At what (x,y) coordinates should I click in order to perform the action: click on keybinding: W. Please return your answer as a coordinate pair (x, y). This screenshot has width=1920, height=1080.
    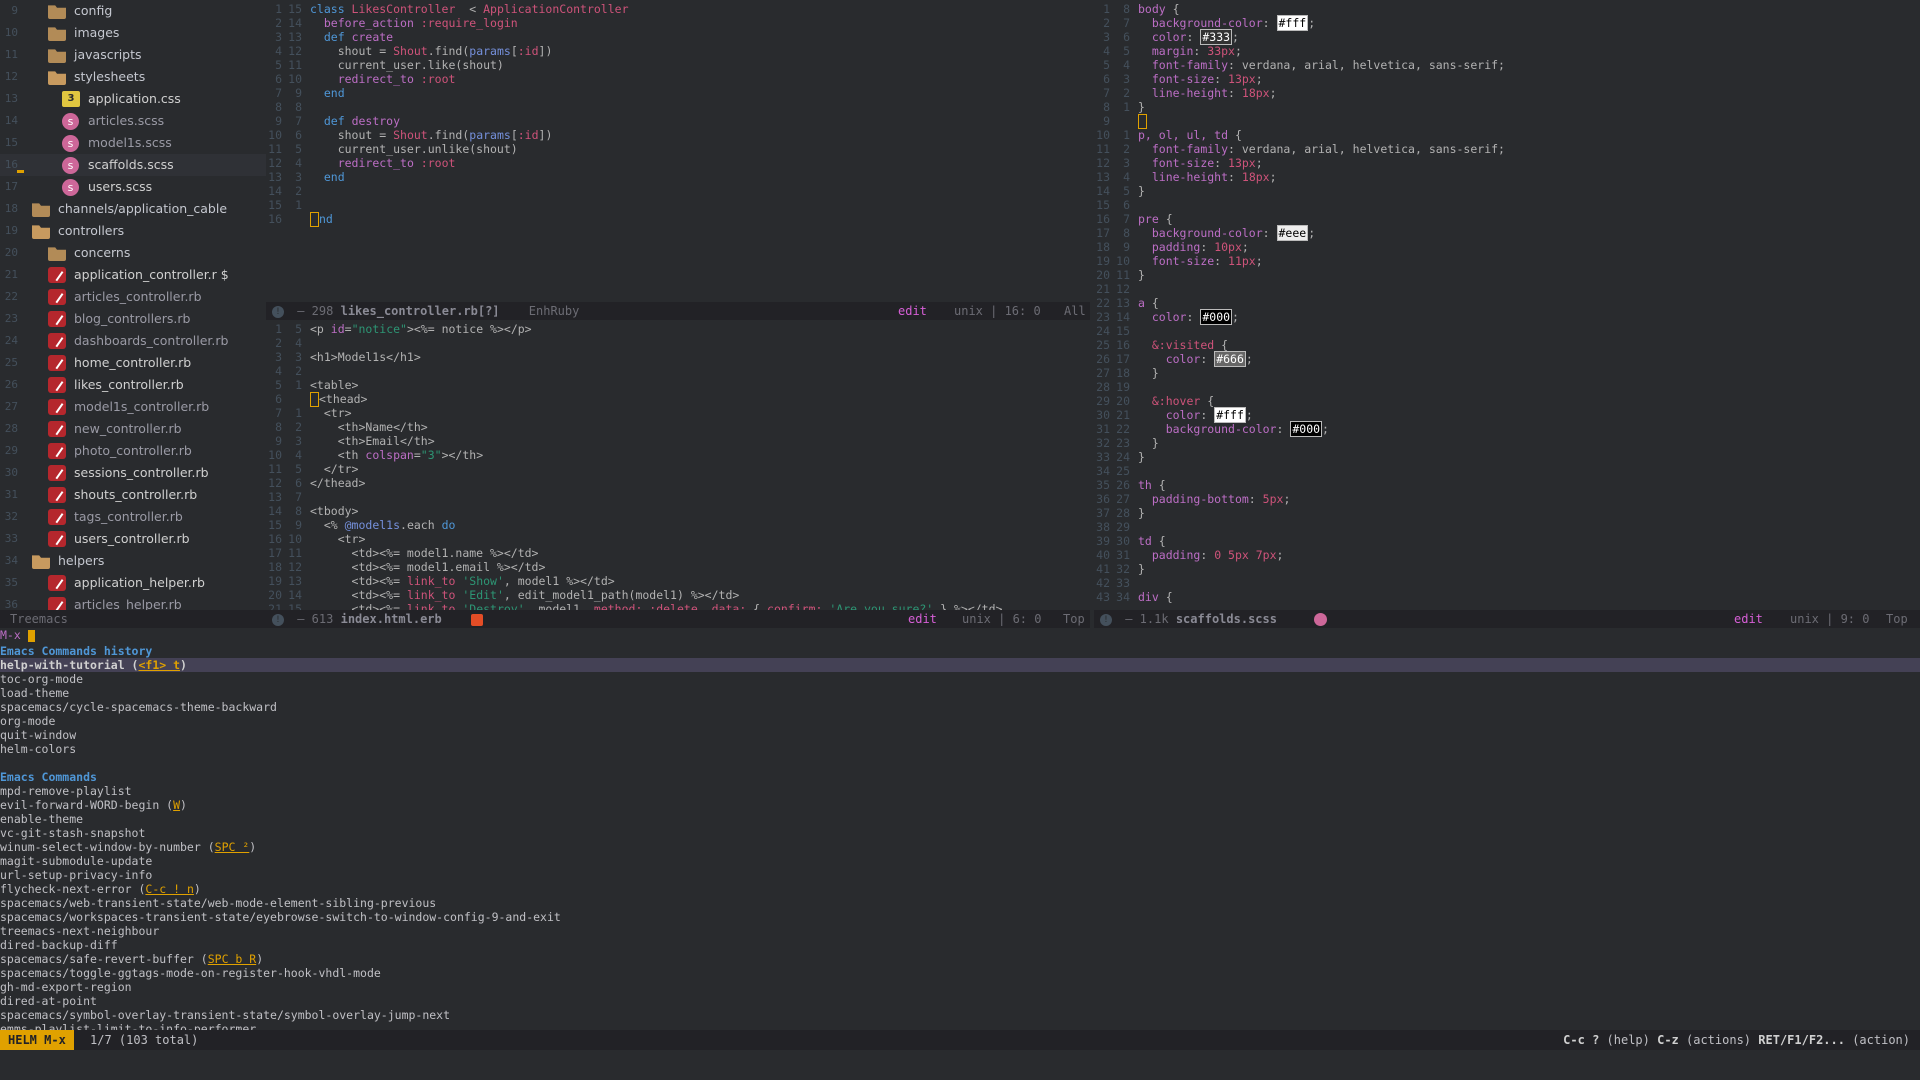
    Looking at the image, I should click on (177, 805).